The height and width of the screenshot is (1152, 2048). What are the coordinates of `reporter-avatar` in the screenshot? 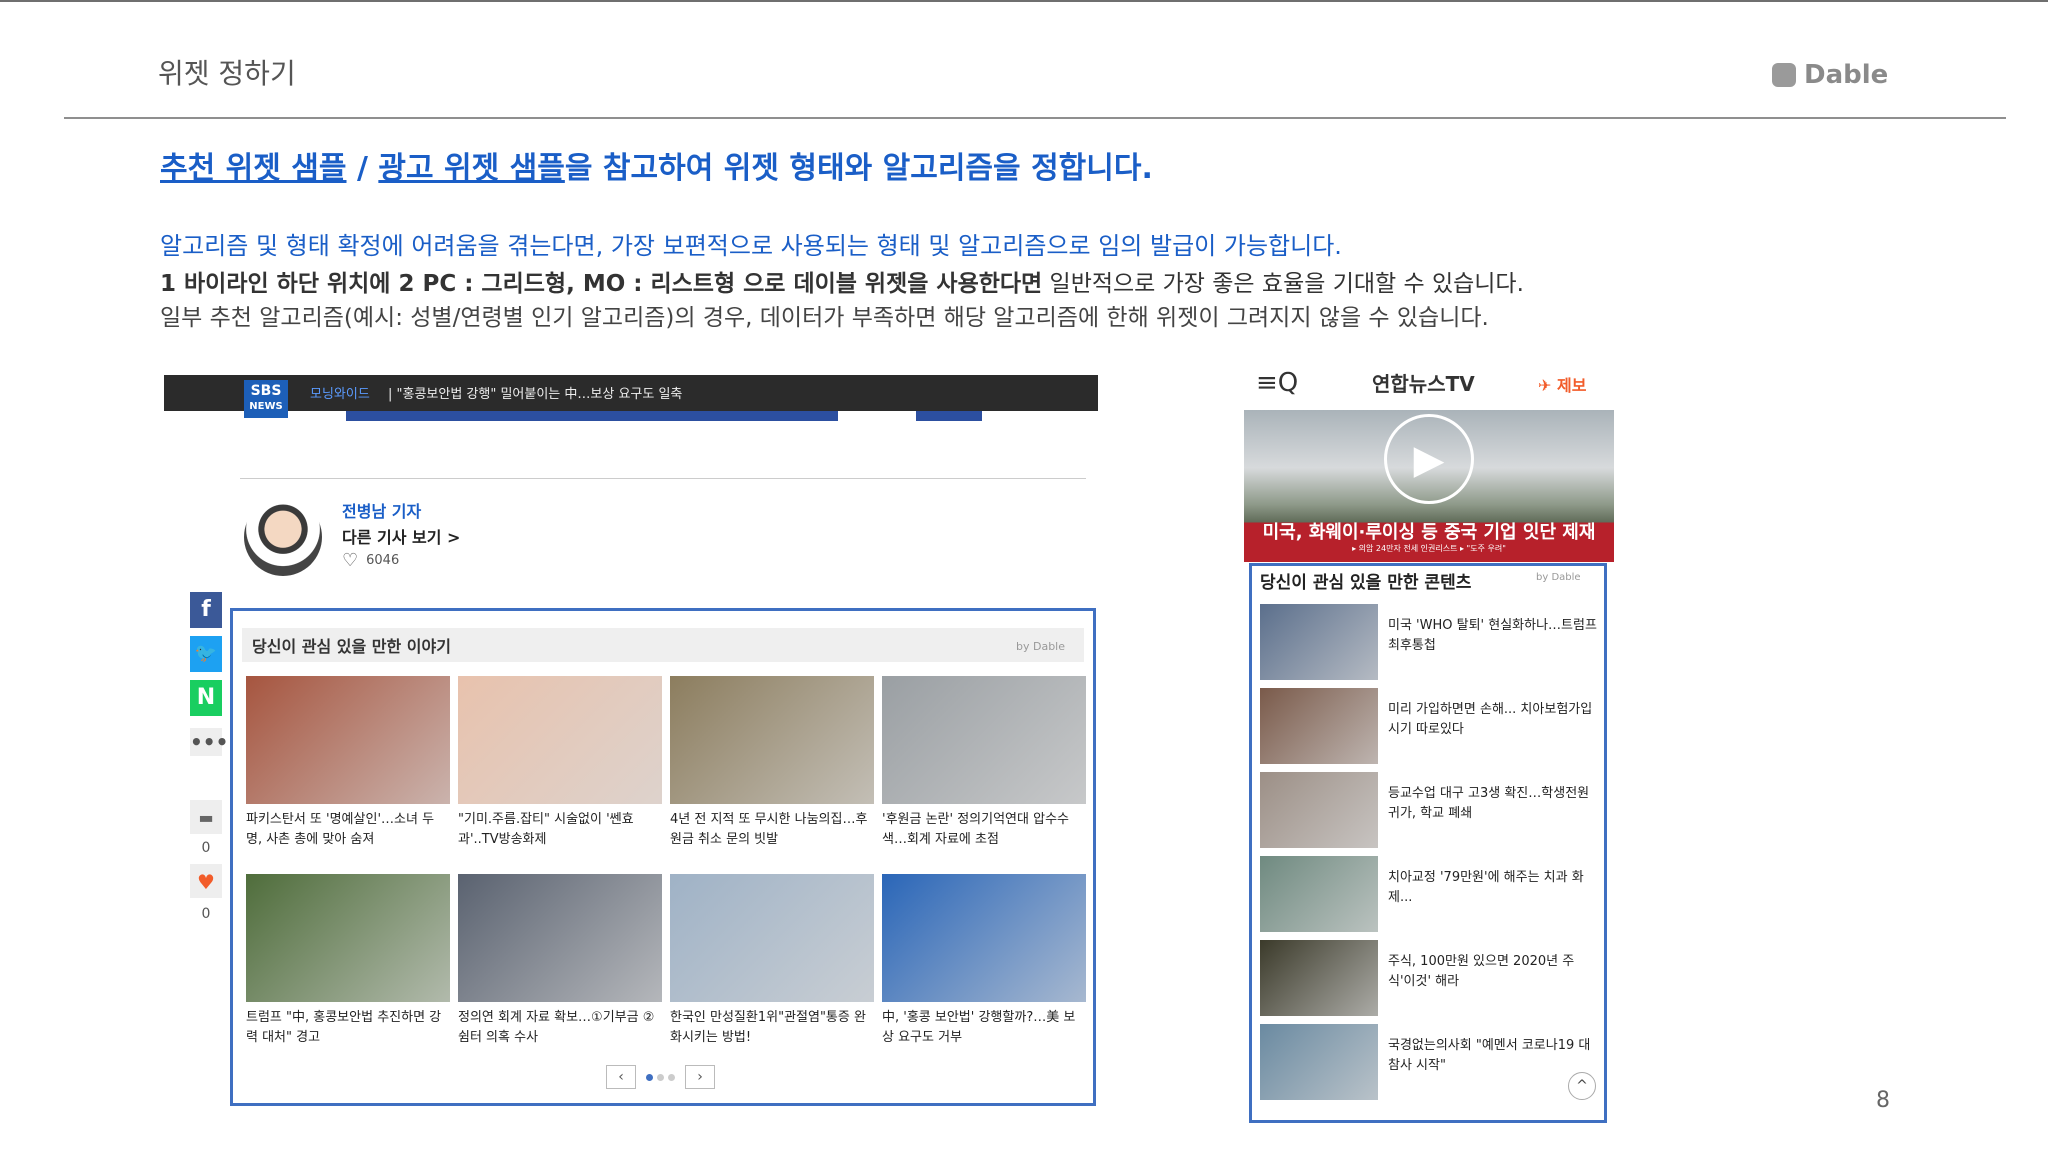 It's located at (283, 537).